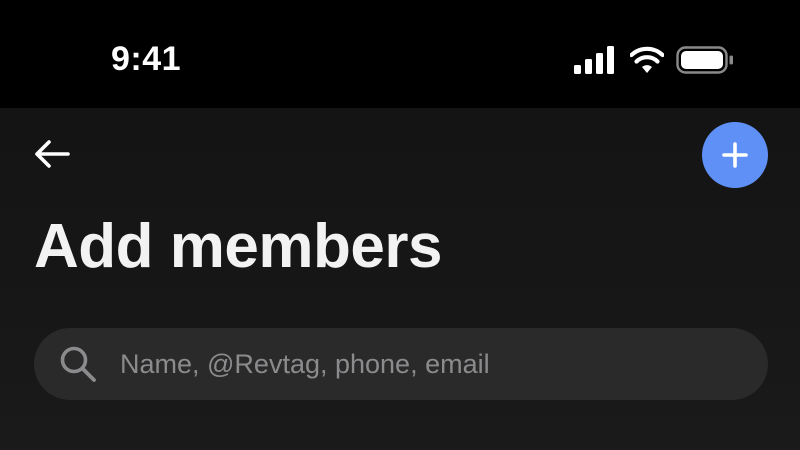 This screenshot has height=450, width=800. I want to click on plus-icon, so click(735, 155).